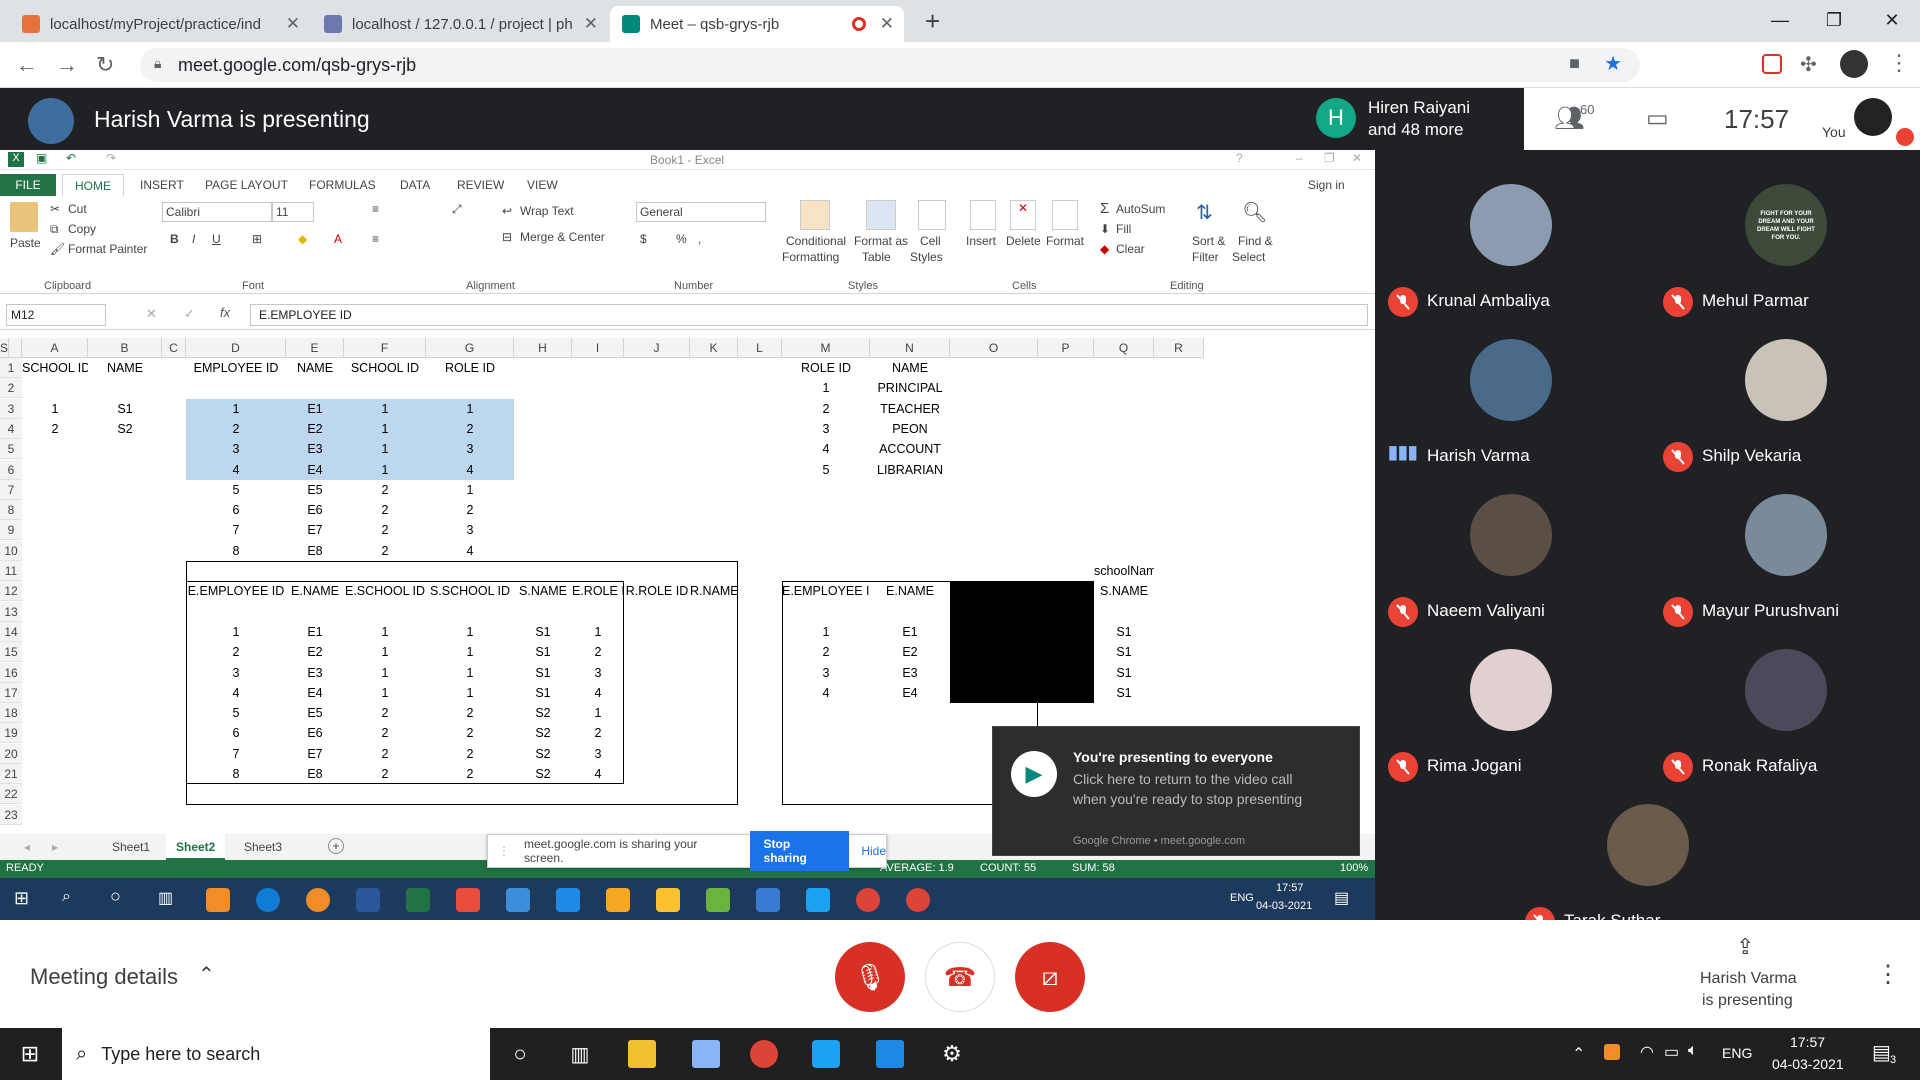  Describe the element at coordinates (28, 185) in the screenshot. I see `tab-file: FILE` at that location.